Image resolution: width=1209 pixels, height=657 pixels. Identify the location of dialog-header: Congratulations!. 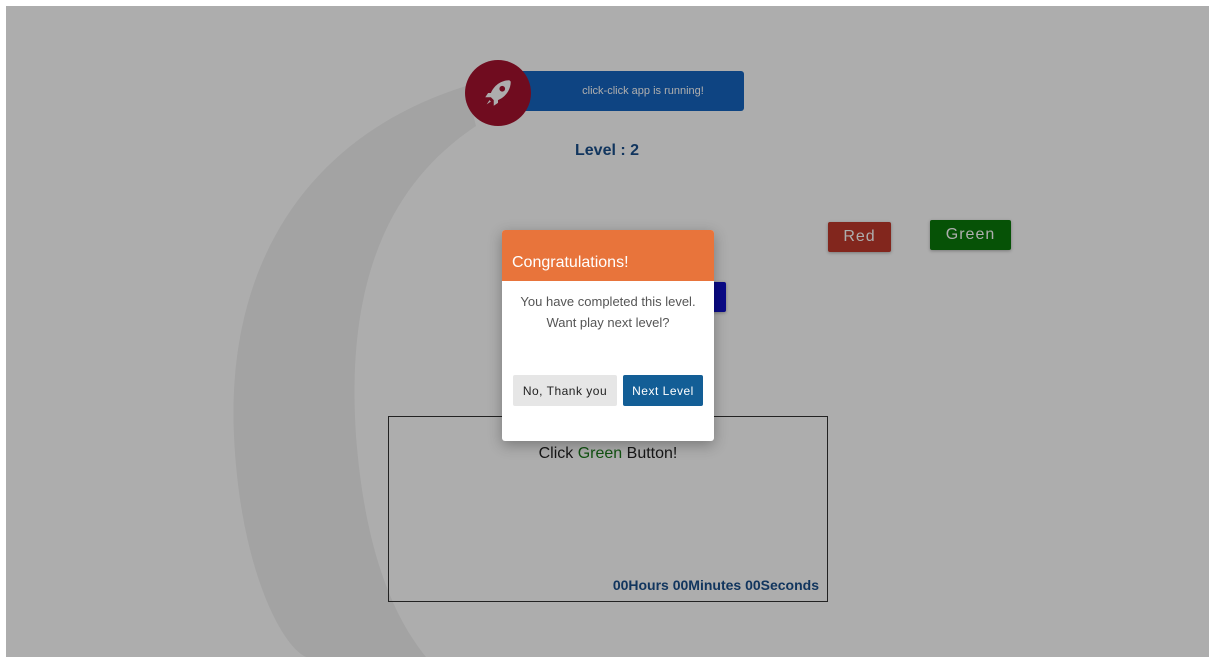
(608, 255).